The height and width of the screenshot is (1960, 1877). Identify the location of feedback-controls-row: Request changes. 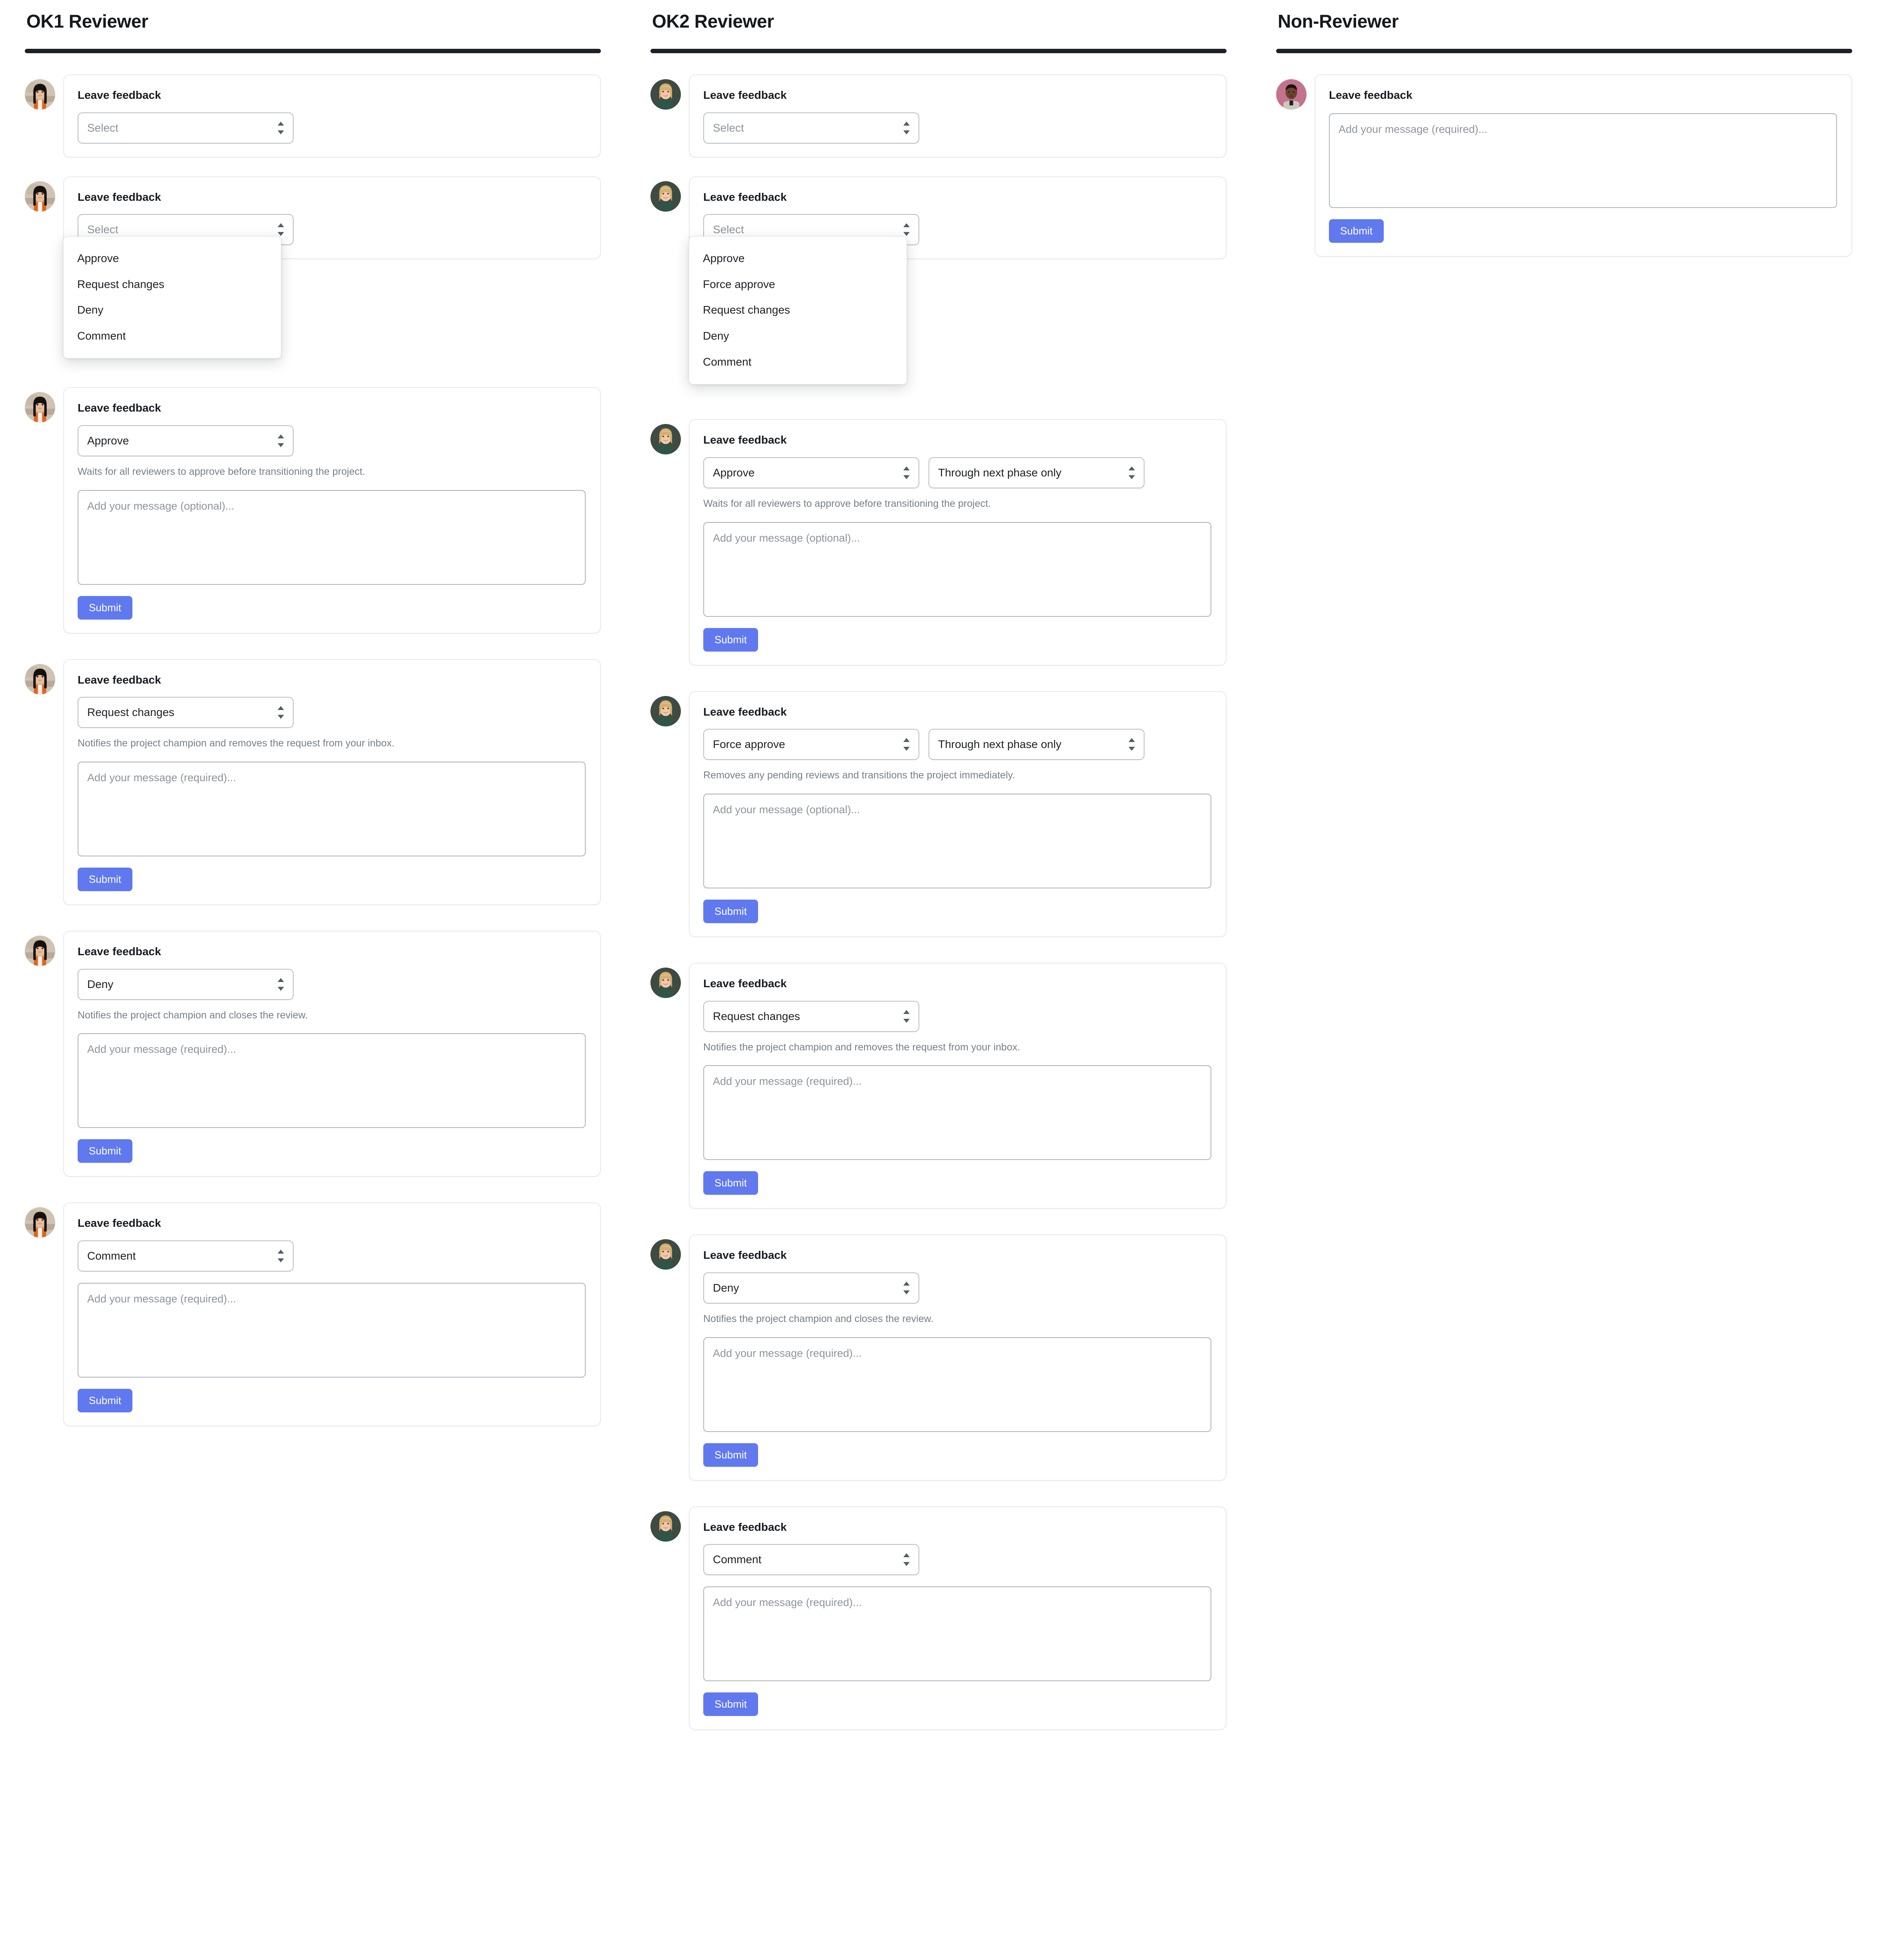
(957, 1016).